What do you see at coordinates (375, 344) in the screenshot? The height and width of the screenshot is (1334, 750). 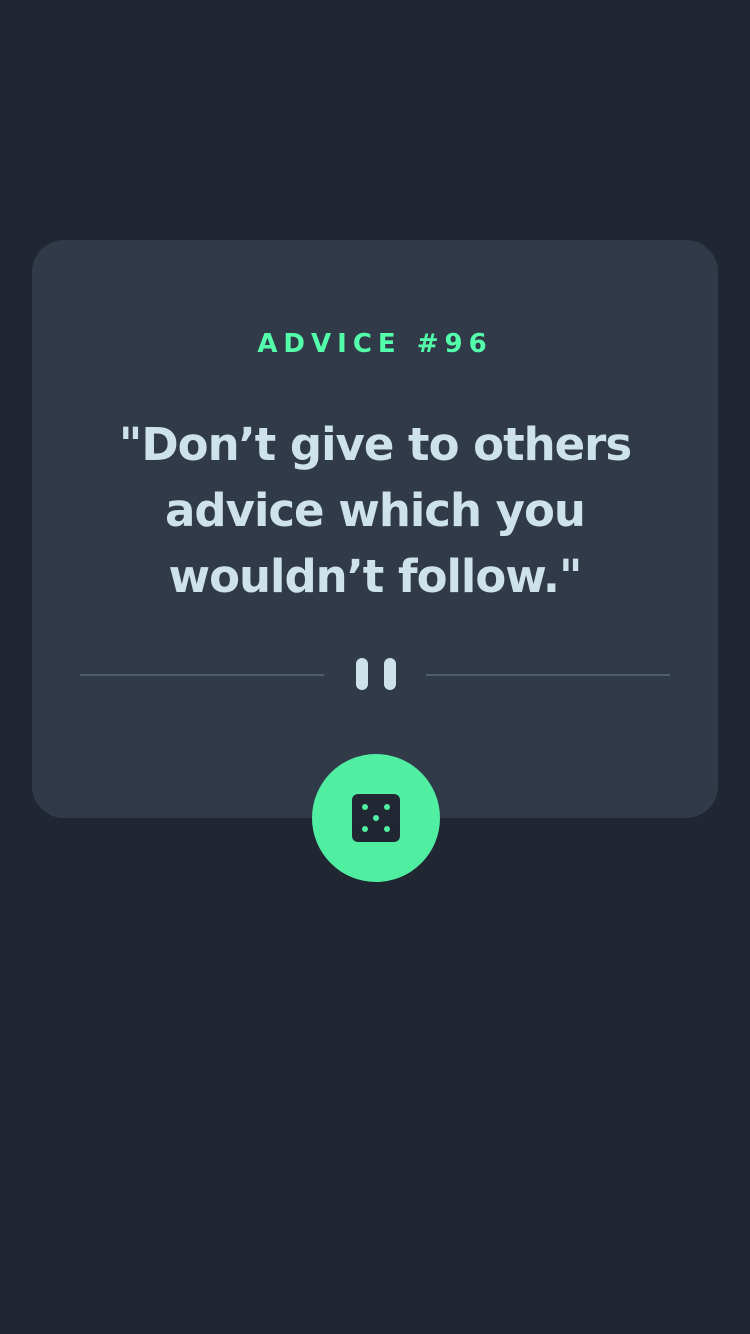 I see `advice-number-label: ADVICE #96` at bounding box center [375, 344].